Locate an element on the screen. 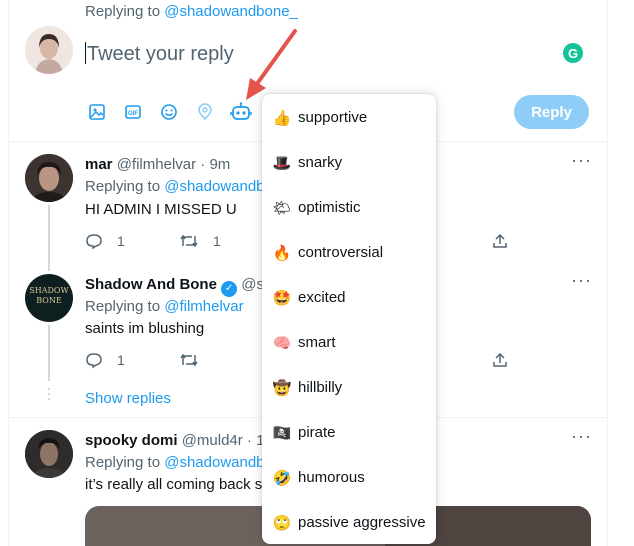 Image resolution: width=634 pixels, height=546 pixels. rofl-icon: 🤣 is located at coordinates (282, 478).